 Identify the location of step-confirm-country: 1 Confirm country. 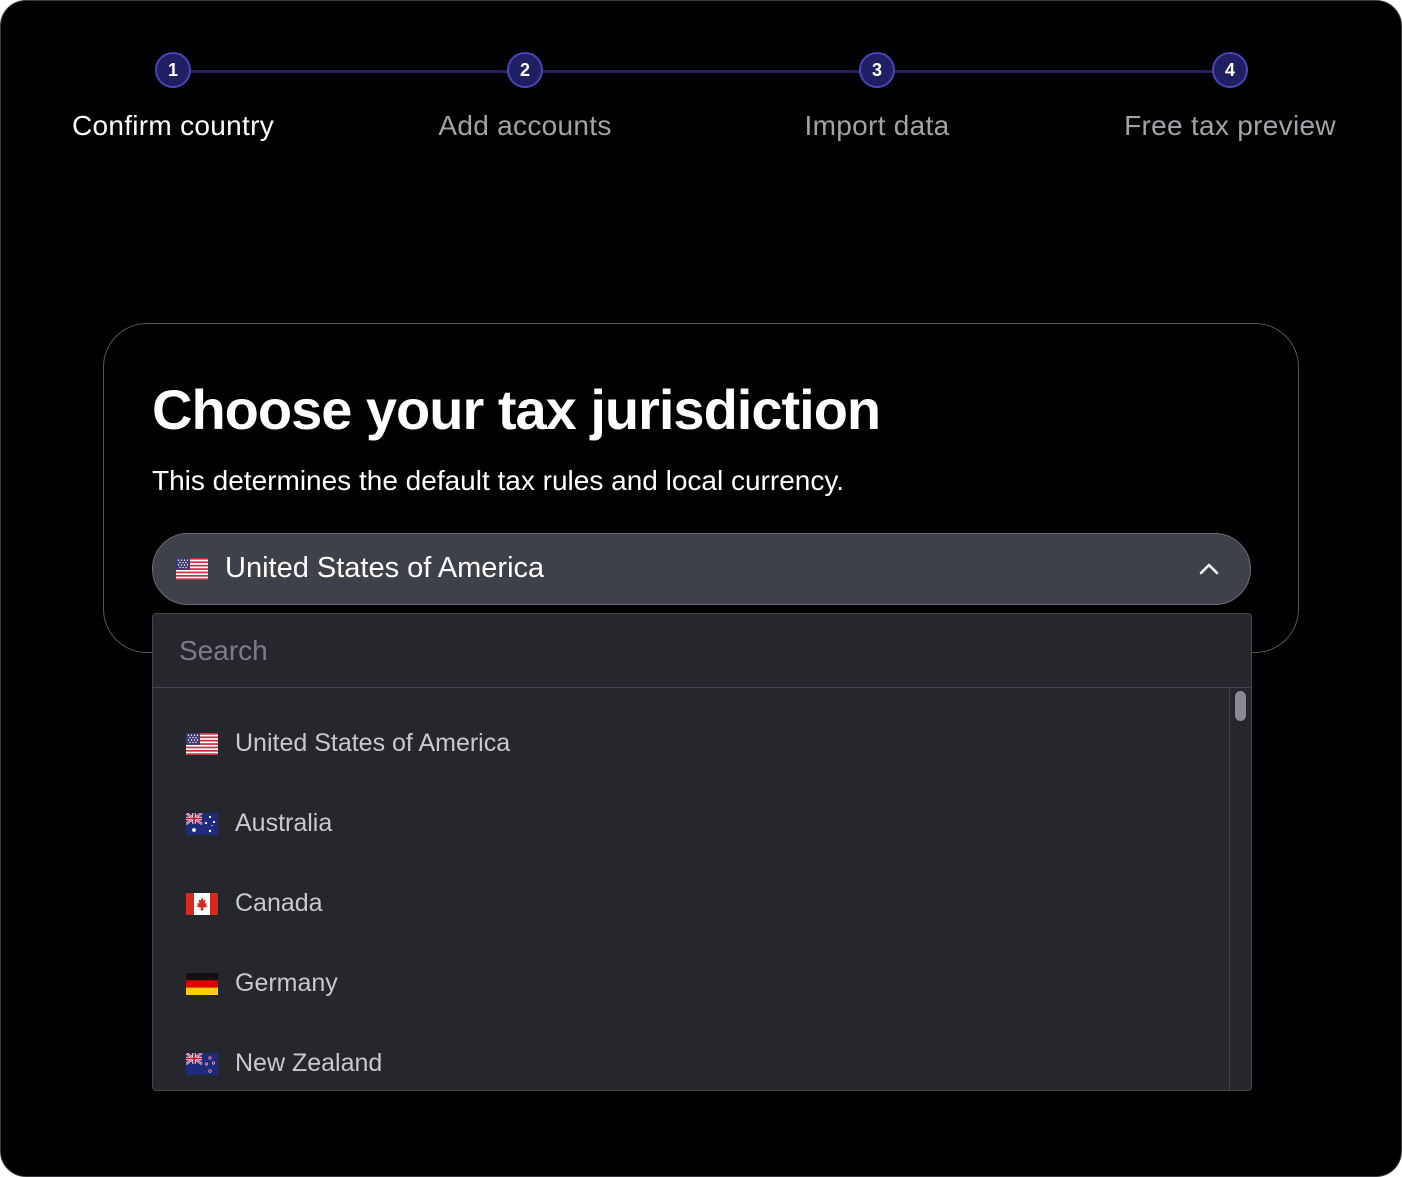
(177, 97).